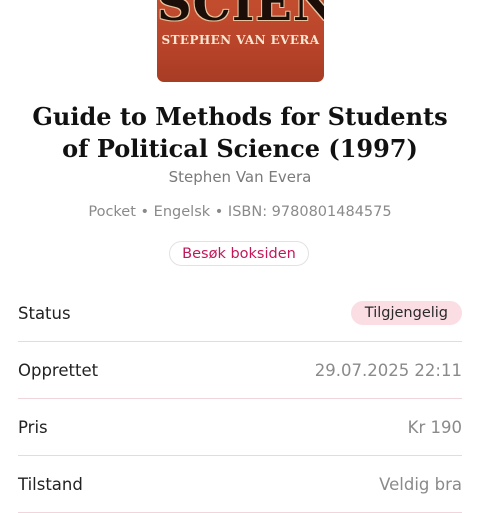 This screenshot has height=513, width=480. I want to click on visit-book-page-button: Besøk boksiden, so click(239, 253).